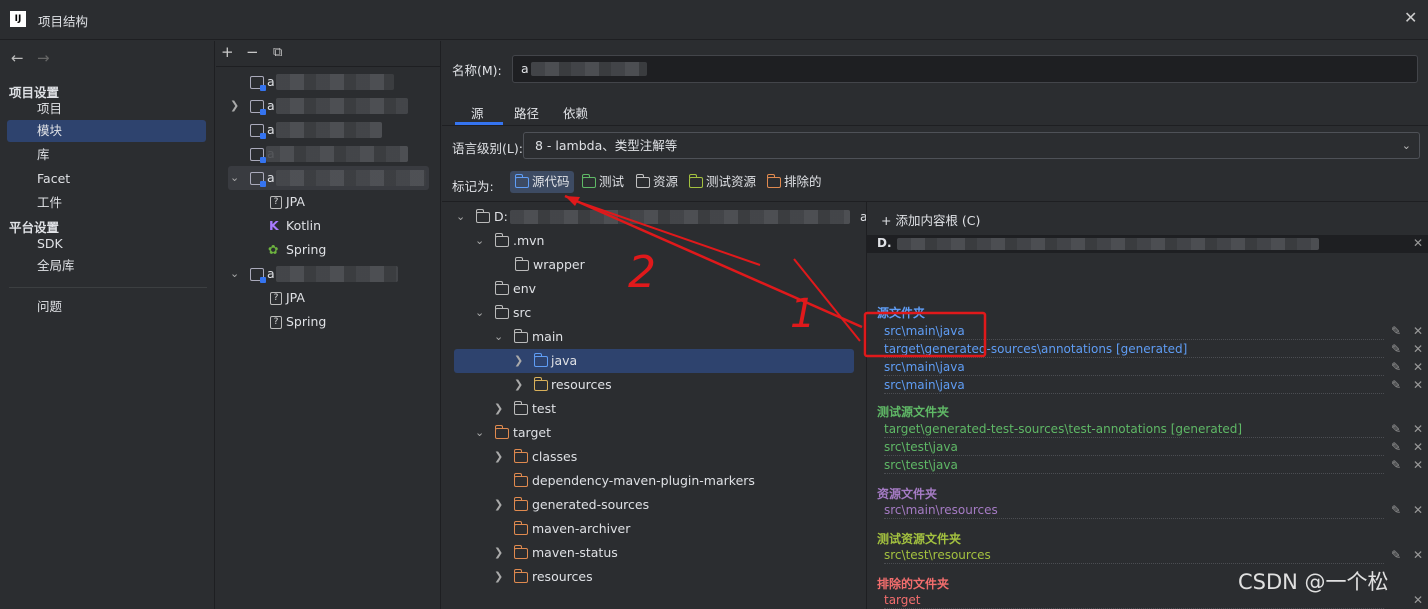  What do you see at coordinates (328, 274) in the screenshot?
I see `module-row: ⌄ a` at bounding box center [328, 274].